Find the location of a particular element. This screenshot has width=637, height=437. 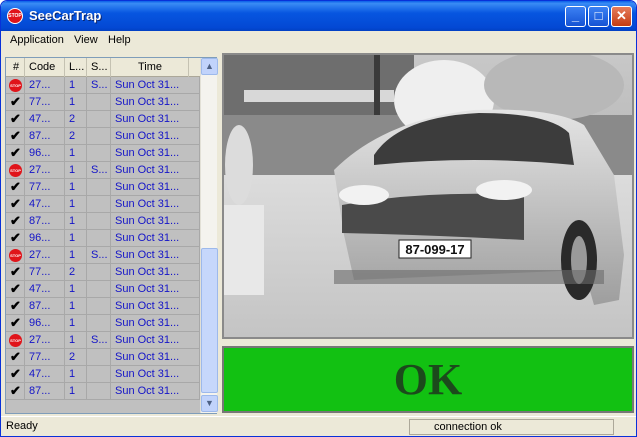

scroll-down-button: ▼ is located at coordinates (209, 403).